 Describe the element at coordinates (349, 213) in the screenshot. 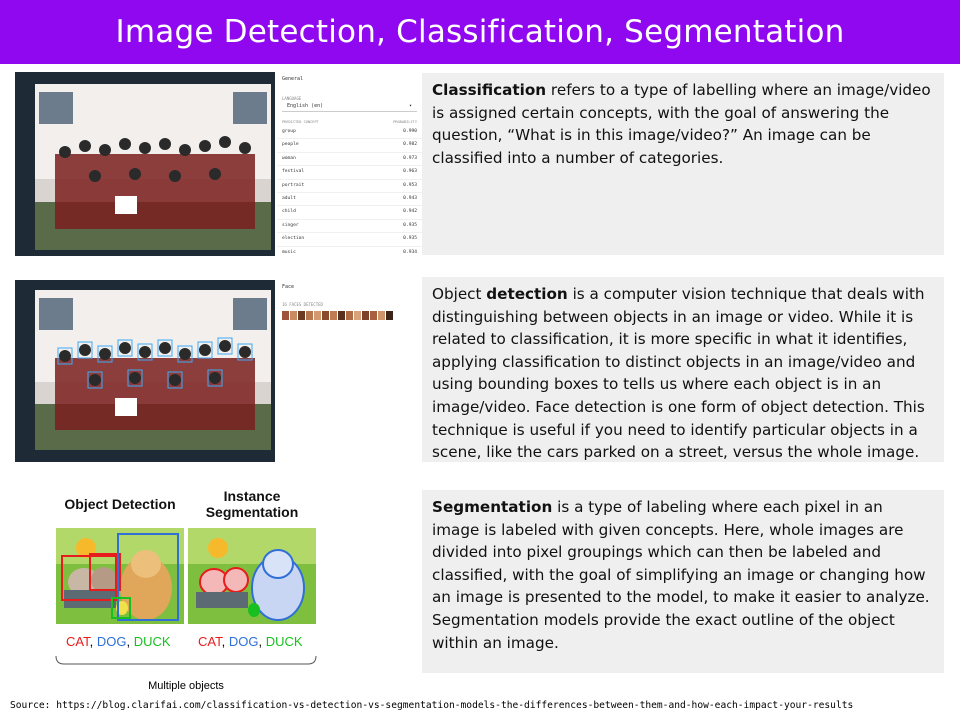

I see `concept-row: child 0.942` at that location.